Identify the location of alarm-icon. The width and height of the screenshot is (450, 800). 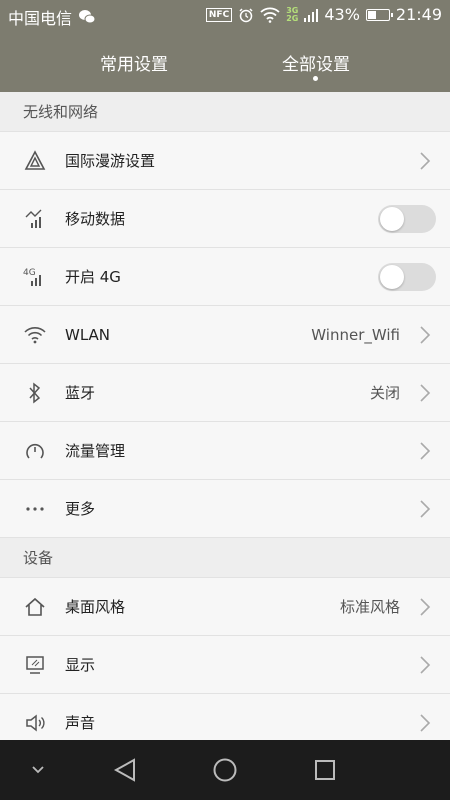
(246, 15).